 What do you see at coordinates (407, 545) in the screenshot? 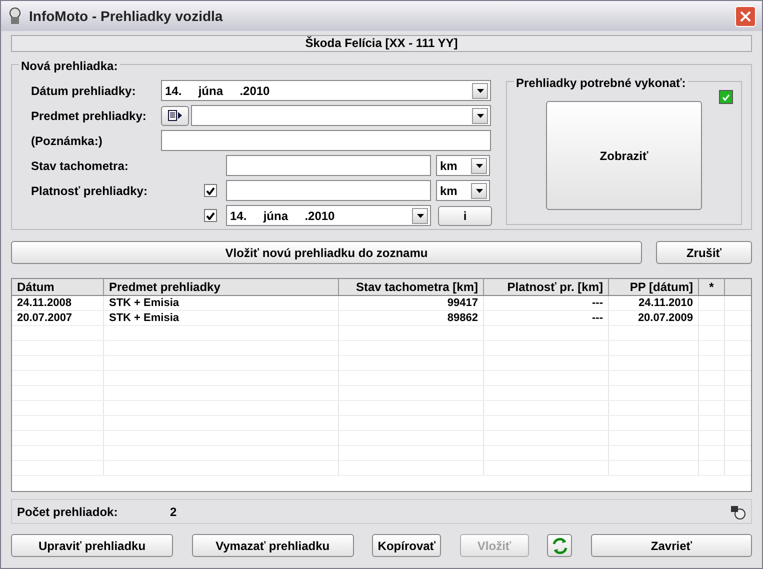
I see `action-button: Kopírovať` at bounding box center [407, 545].